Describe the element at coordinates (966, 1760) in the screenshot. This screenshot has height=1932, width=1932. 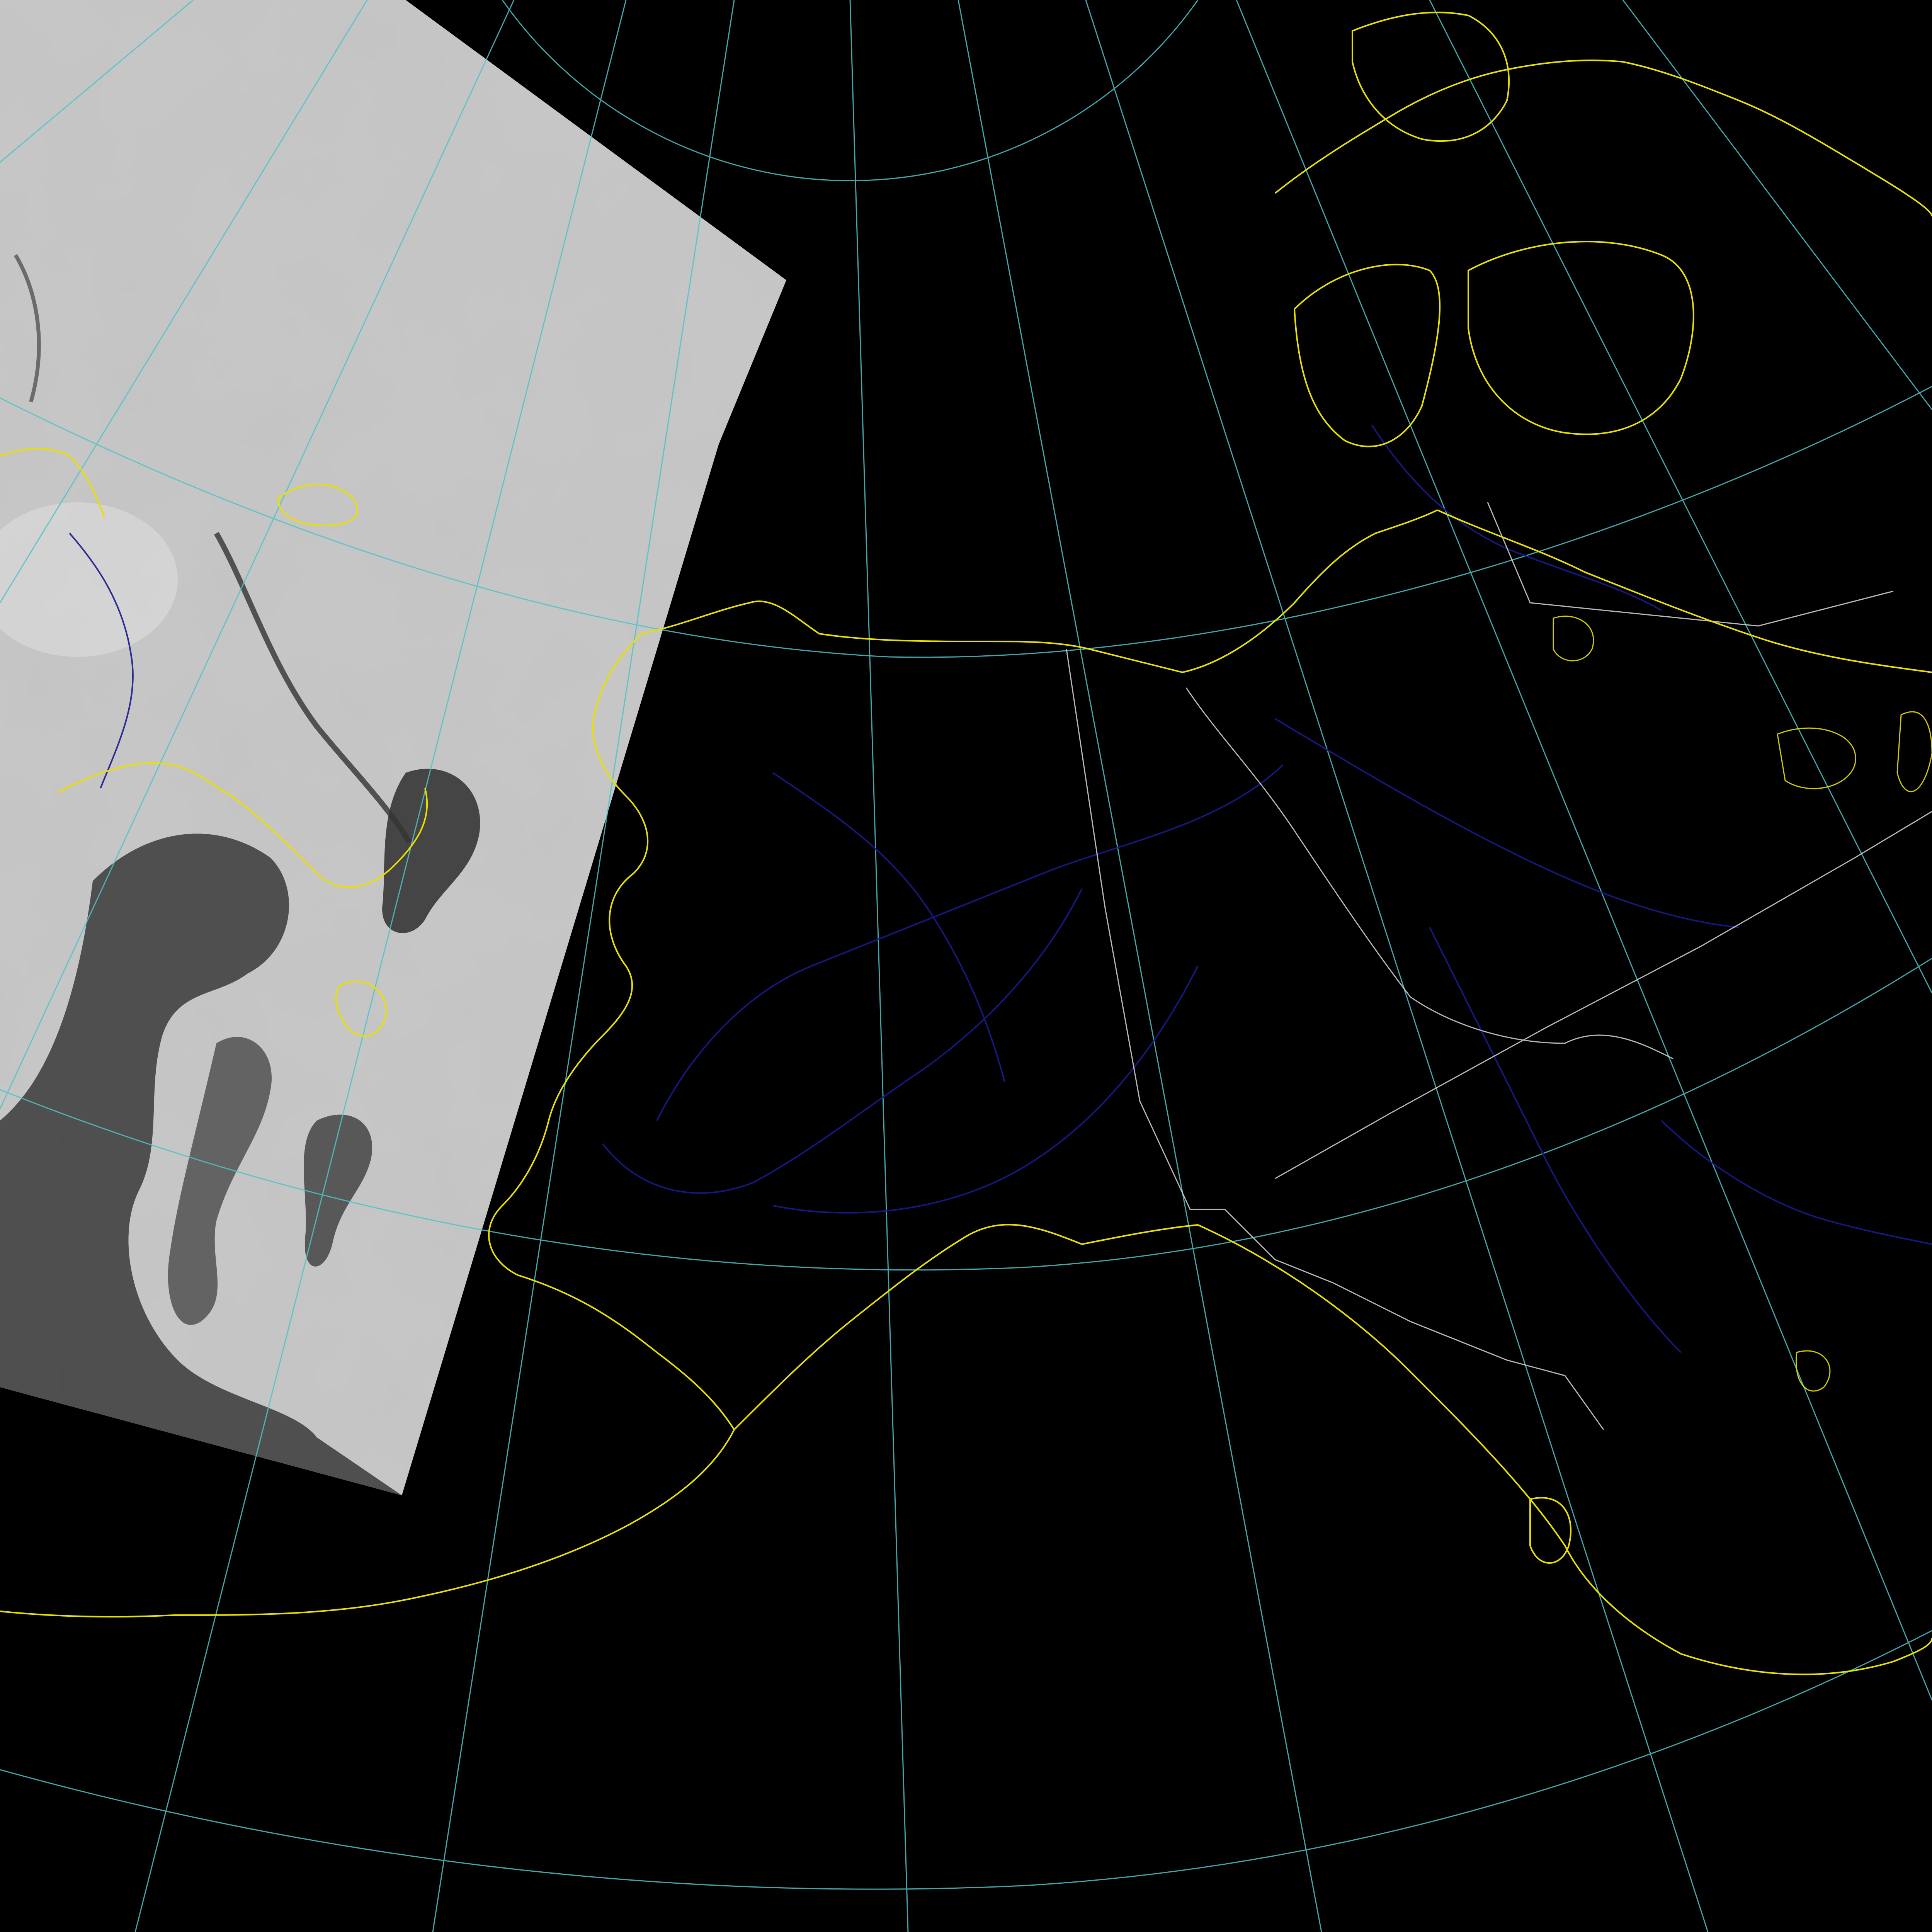
I see `latitude-circle` at that location.